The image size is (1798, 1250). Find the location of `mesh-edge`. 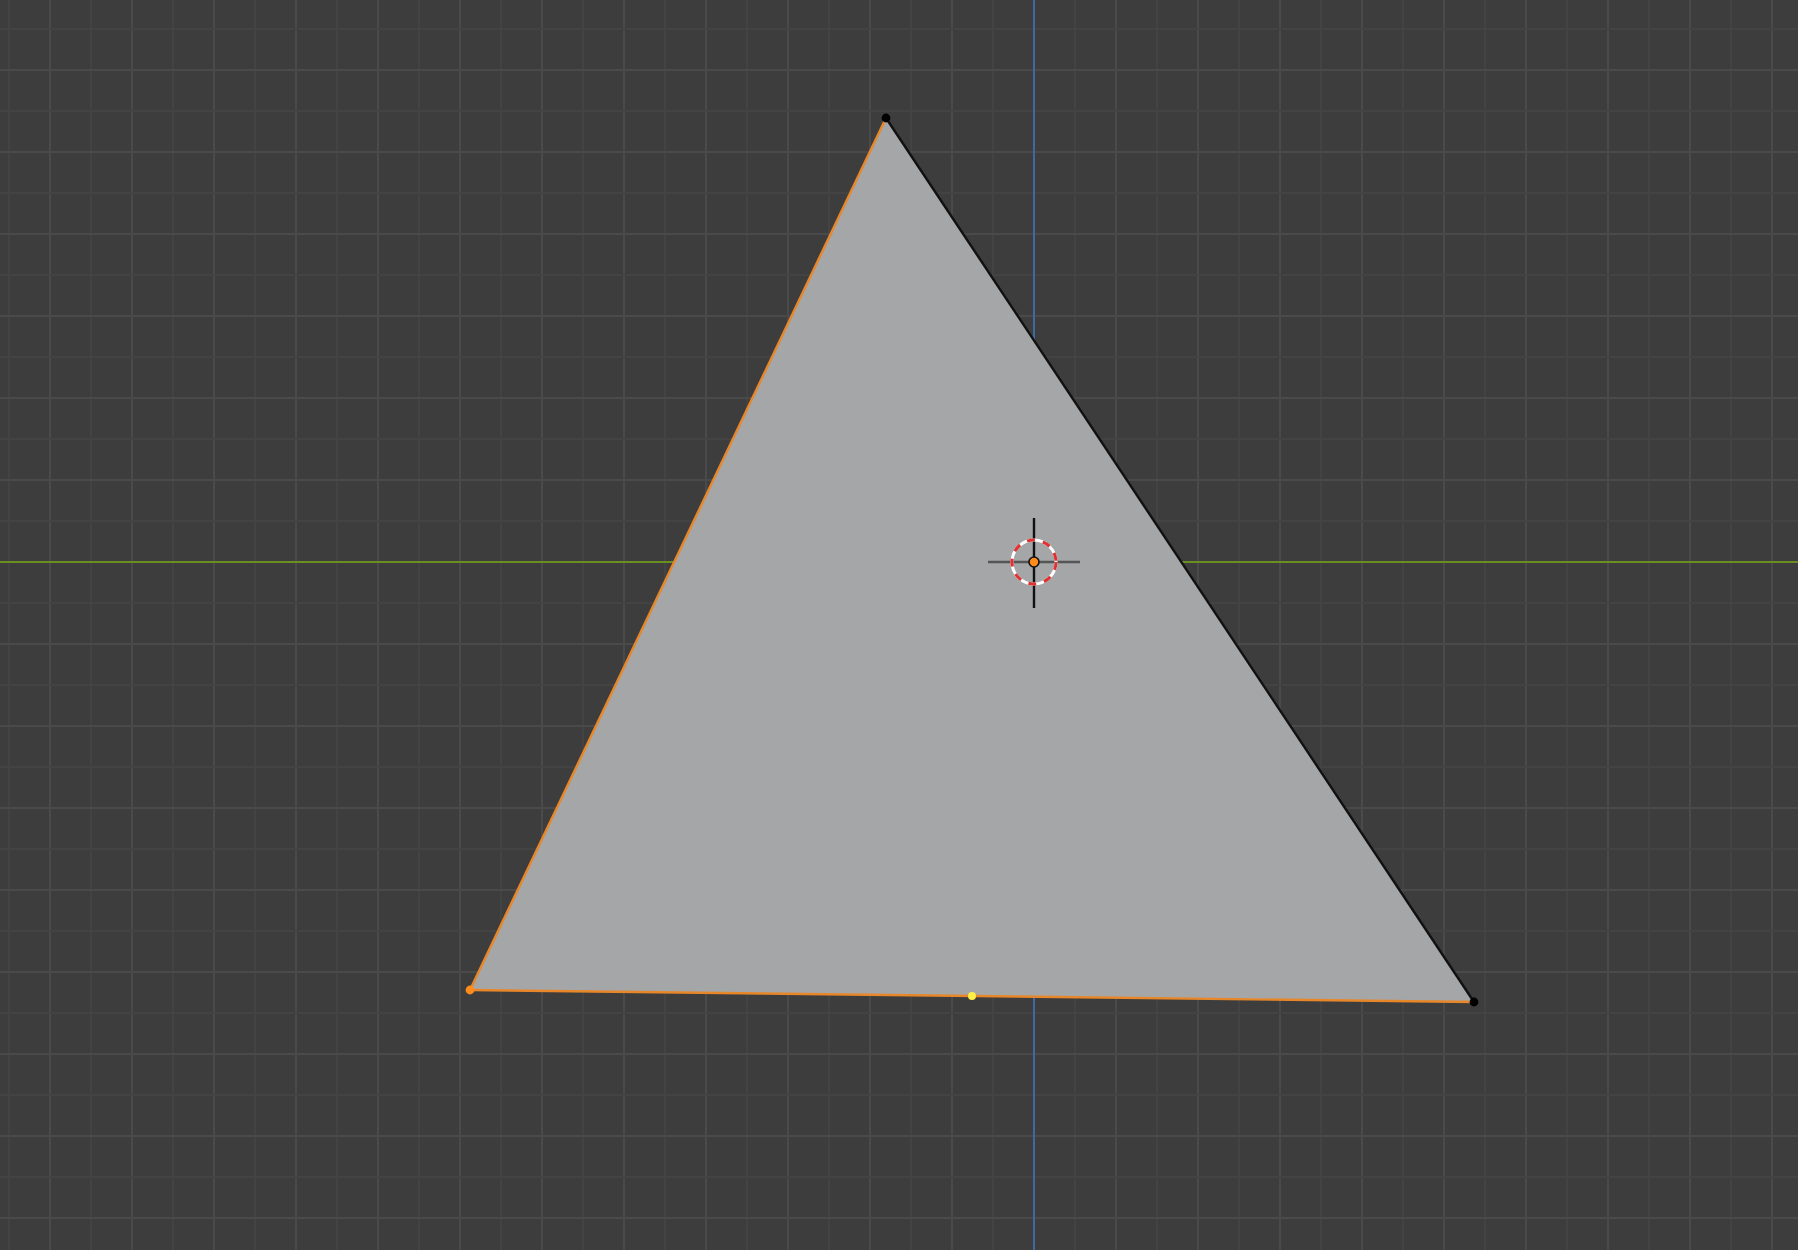

mesh-edge is located at coordinates (972, 996).